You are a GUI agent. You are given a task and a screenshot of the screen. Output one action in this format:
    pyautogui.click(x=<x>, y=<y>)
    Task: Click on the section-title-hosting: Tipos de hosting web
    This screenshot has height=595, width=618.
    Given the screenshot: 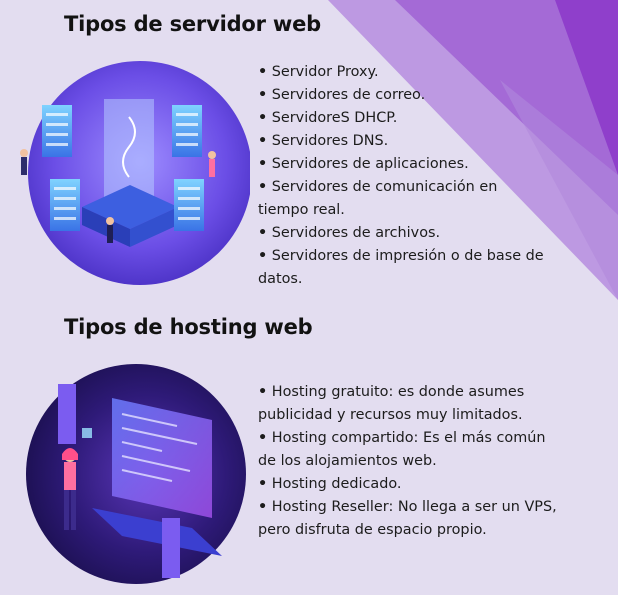 What is the action you would take?
    pyautogui.click(x=188, y=327)
    